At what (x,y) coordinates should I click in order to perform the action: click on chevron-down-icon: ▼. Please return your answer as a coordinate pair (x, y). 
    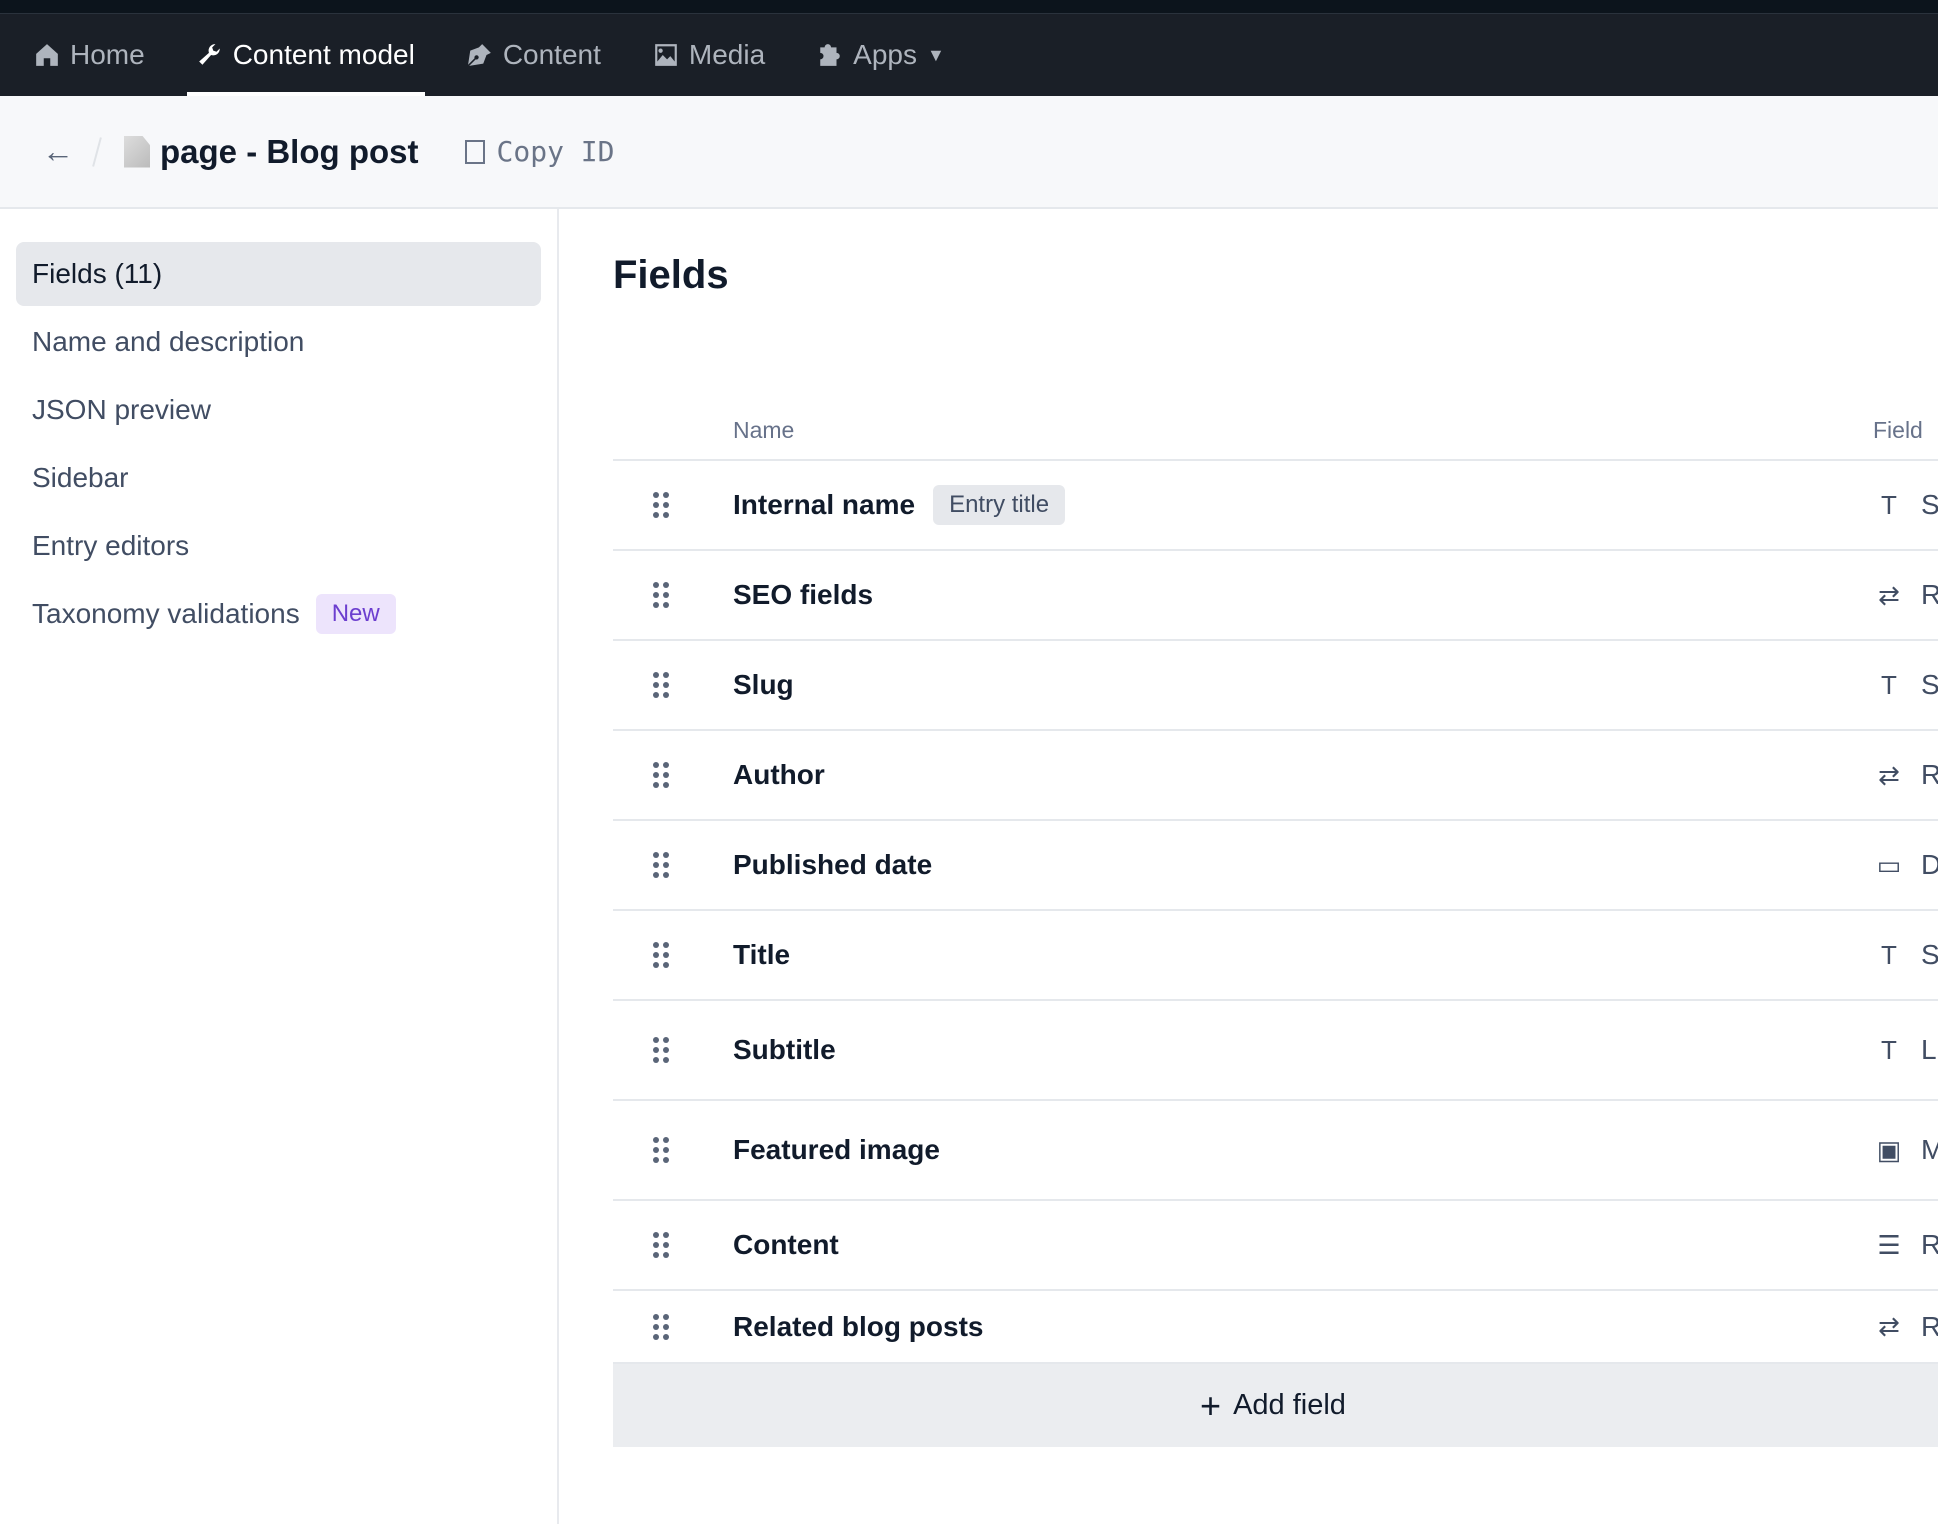
    Looking at the image, I should click on (935, 54).